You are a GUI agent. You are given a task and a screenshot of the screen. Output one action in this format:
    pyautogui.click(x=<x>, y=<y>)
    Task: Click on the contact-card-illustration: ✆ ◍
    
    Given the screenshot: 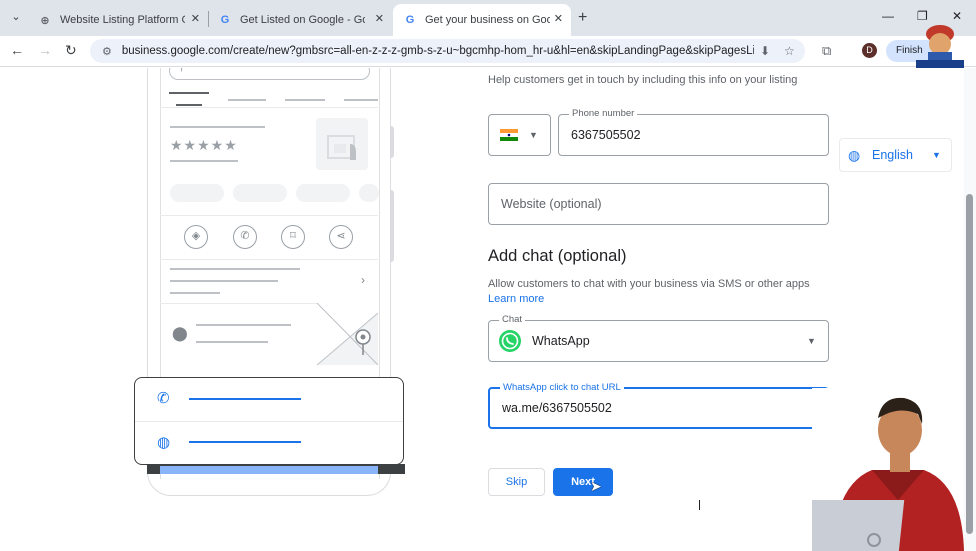 What is the action you would take?
    pyautogui.click(x=269, y=421)
    